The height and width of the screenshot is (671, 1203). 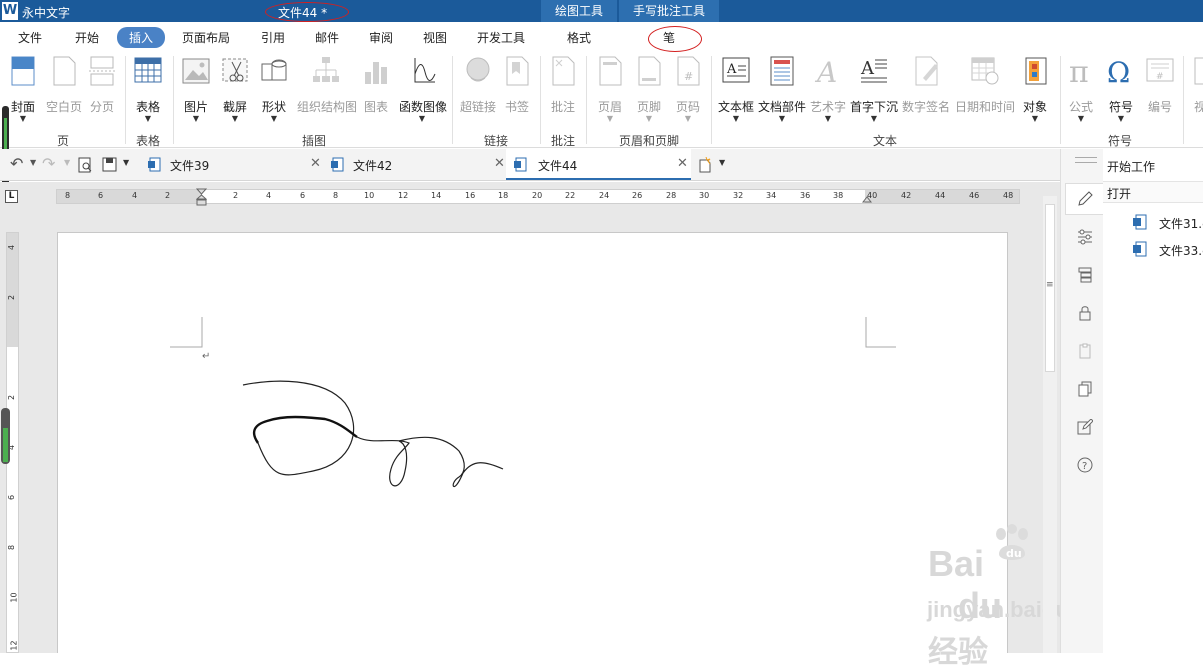 I want to click on hyperlink-button: 超链接, so click(x=478, y=84).